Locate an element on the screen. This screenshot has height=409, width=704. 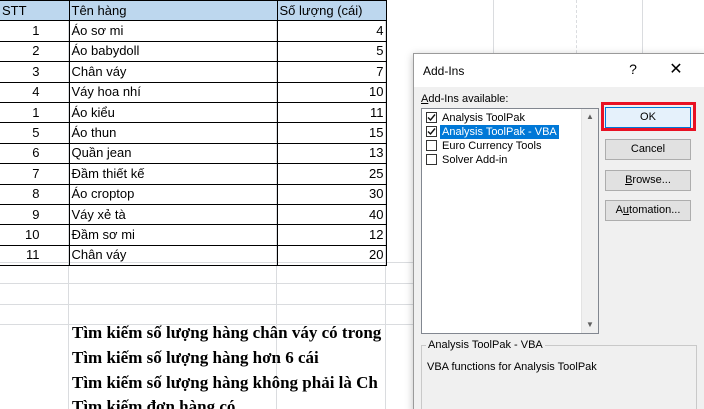
table-row: 10 Đầm sơ mi 12 is located at coordinates (193, 235).